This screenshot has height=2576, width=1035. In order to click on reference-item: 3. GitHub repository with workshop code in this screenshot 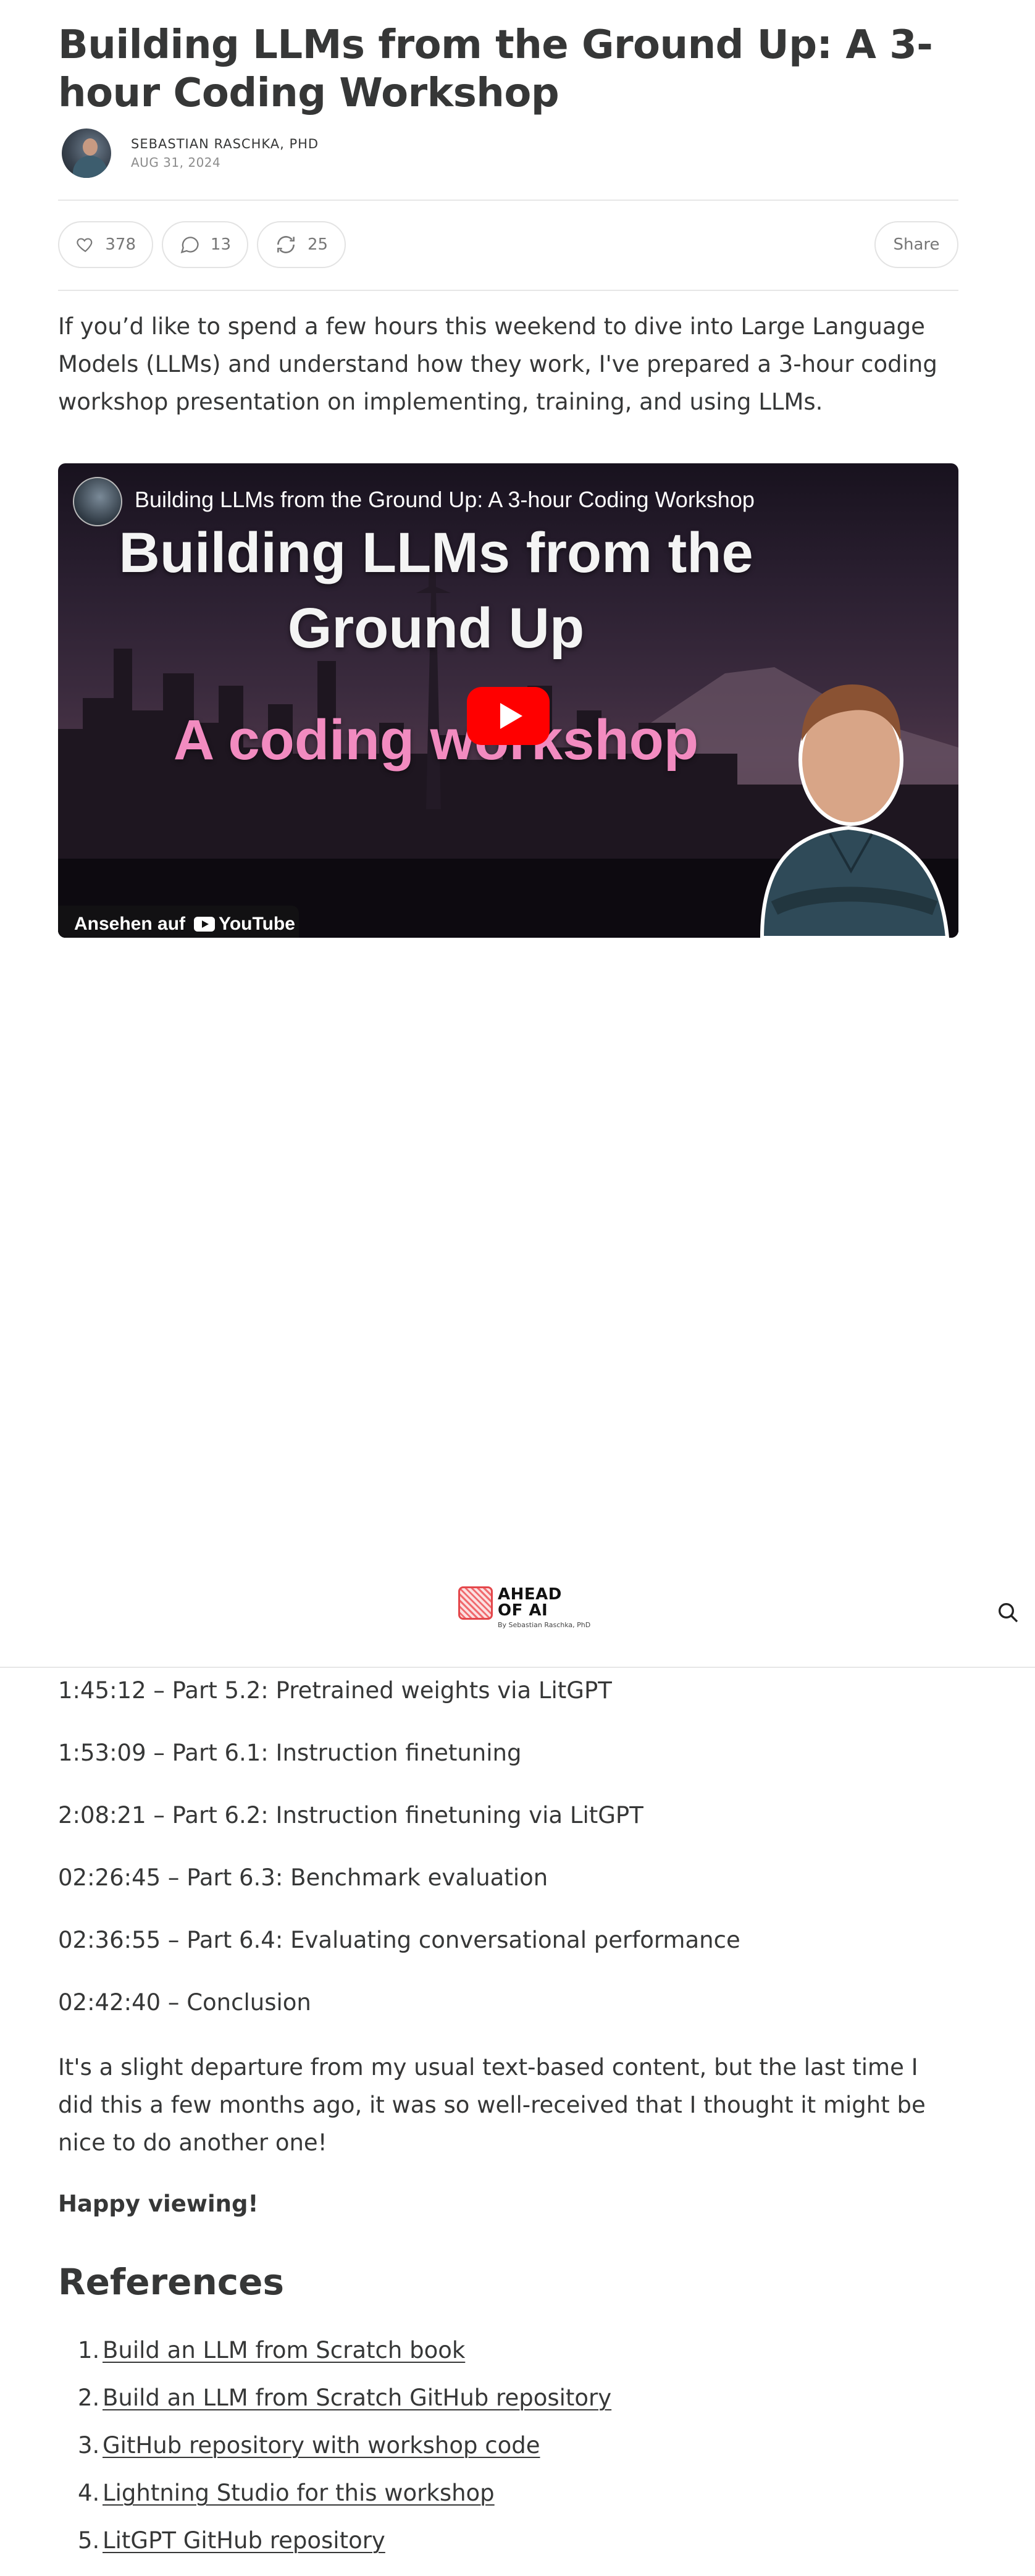, I will do `click(334, 2445)`.